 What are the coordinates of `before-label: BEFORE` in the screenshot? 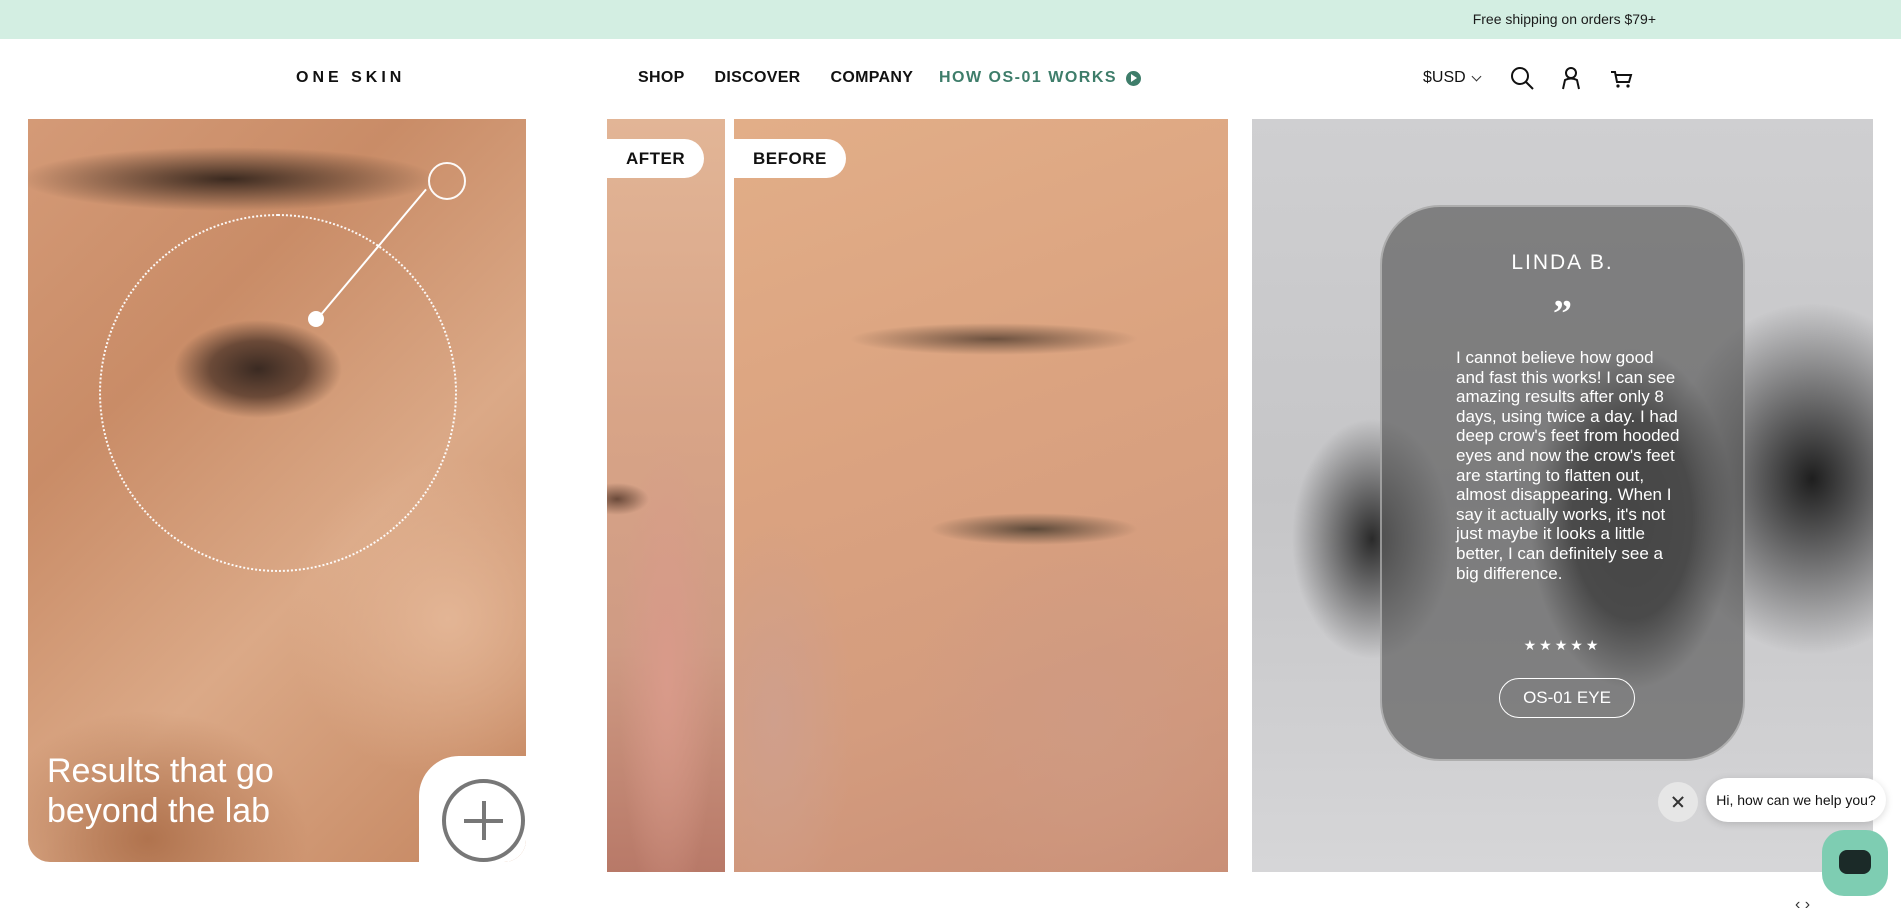 It's located at (790, 158).